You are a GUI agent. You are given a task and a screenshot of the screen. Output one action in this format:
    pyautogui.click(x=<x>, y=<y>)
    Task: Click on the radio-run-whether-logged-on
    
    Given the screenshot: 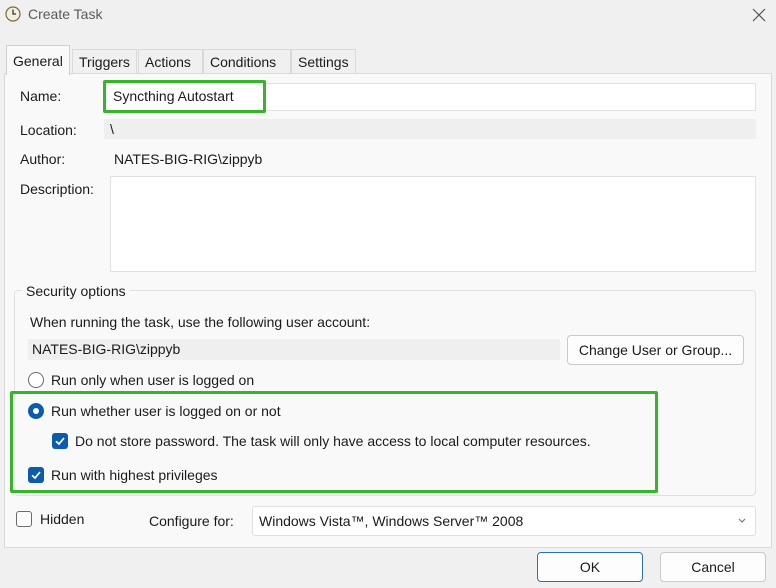 What is the action you would take?
    pyautogui.click(x=36, y=411)
    